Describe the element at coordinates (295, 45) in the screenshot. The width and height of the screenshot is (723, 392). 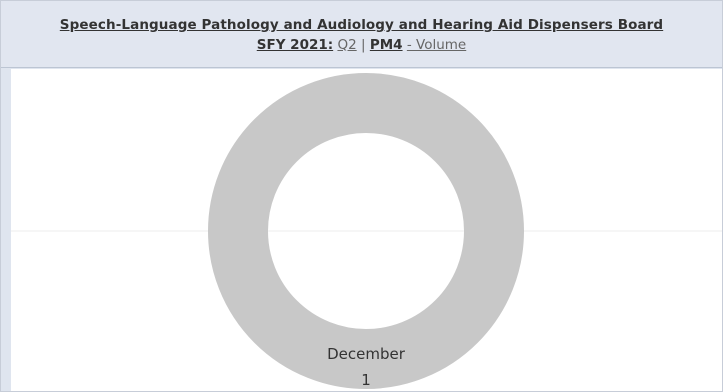
I see `sfy-label: SFY 2021:` at that location.